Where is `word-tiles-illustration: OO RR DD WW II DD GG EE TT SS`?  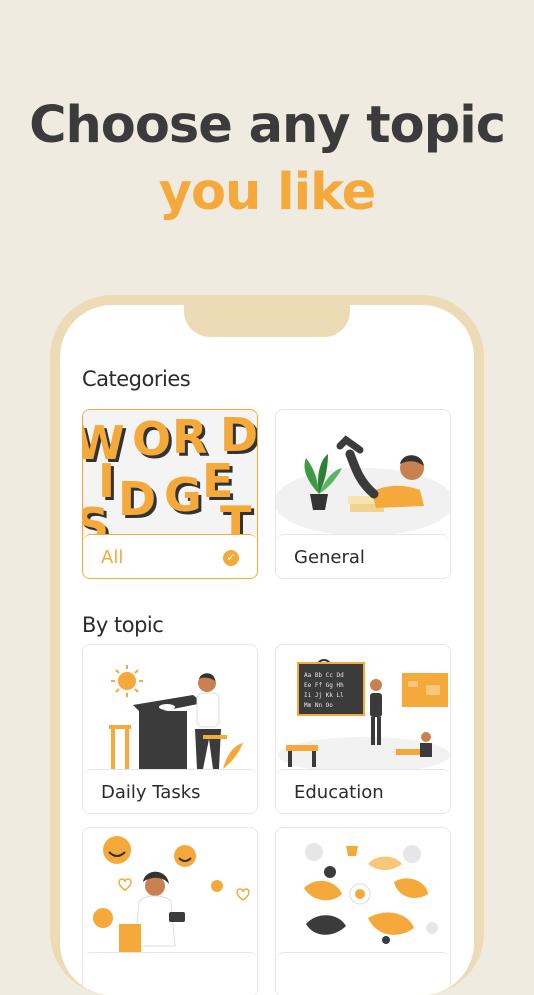 word-tiles-illustration: OO RR DD WW II DD GG EE TT SS is located at coordinates (170, 472).